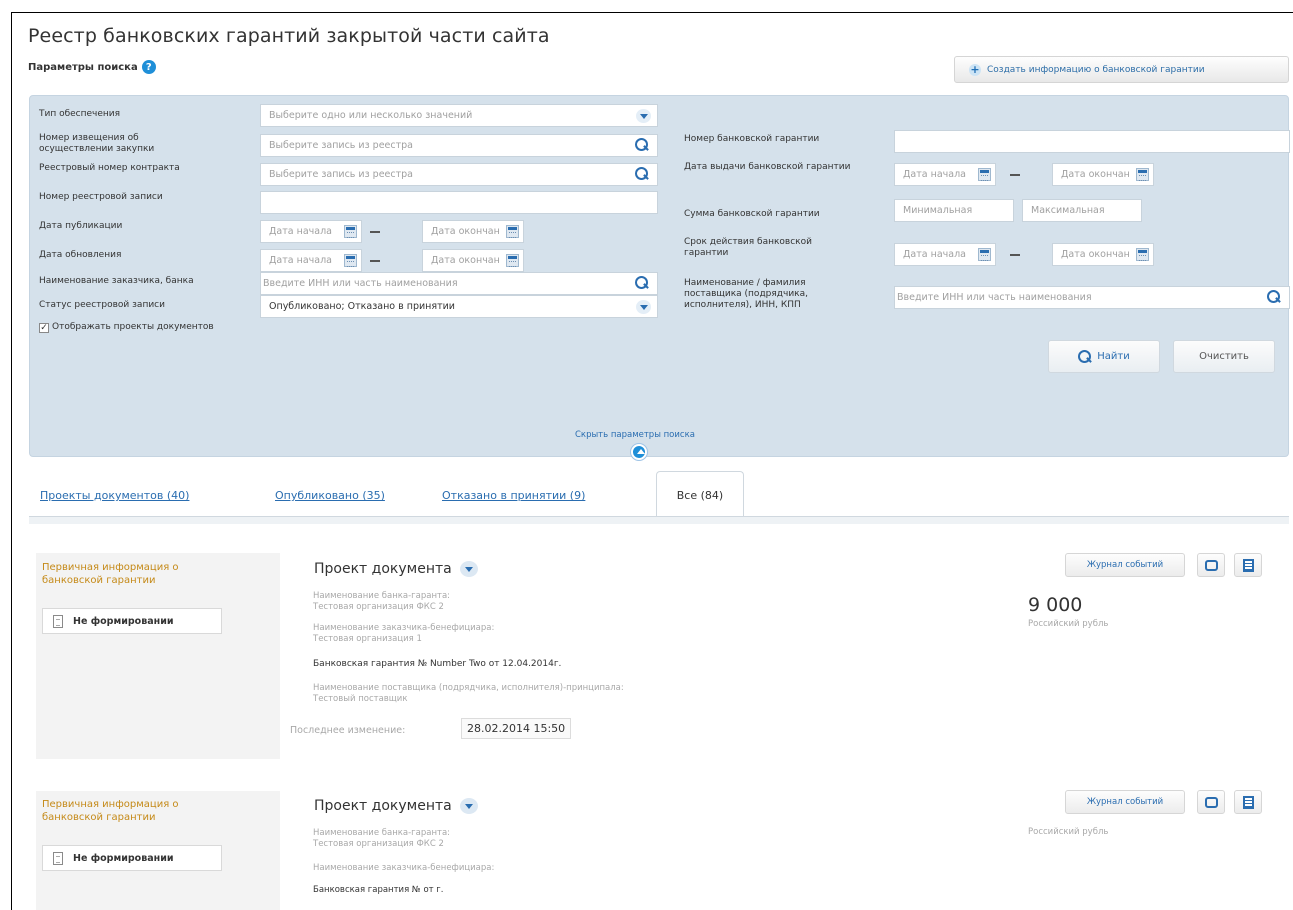  I want to click on last-change-value: 28.02.2014 15:50, so click(516, 728).